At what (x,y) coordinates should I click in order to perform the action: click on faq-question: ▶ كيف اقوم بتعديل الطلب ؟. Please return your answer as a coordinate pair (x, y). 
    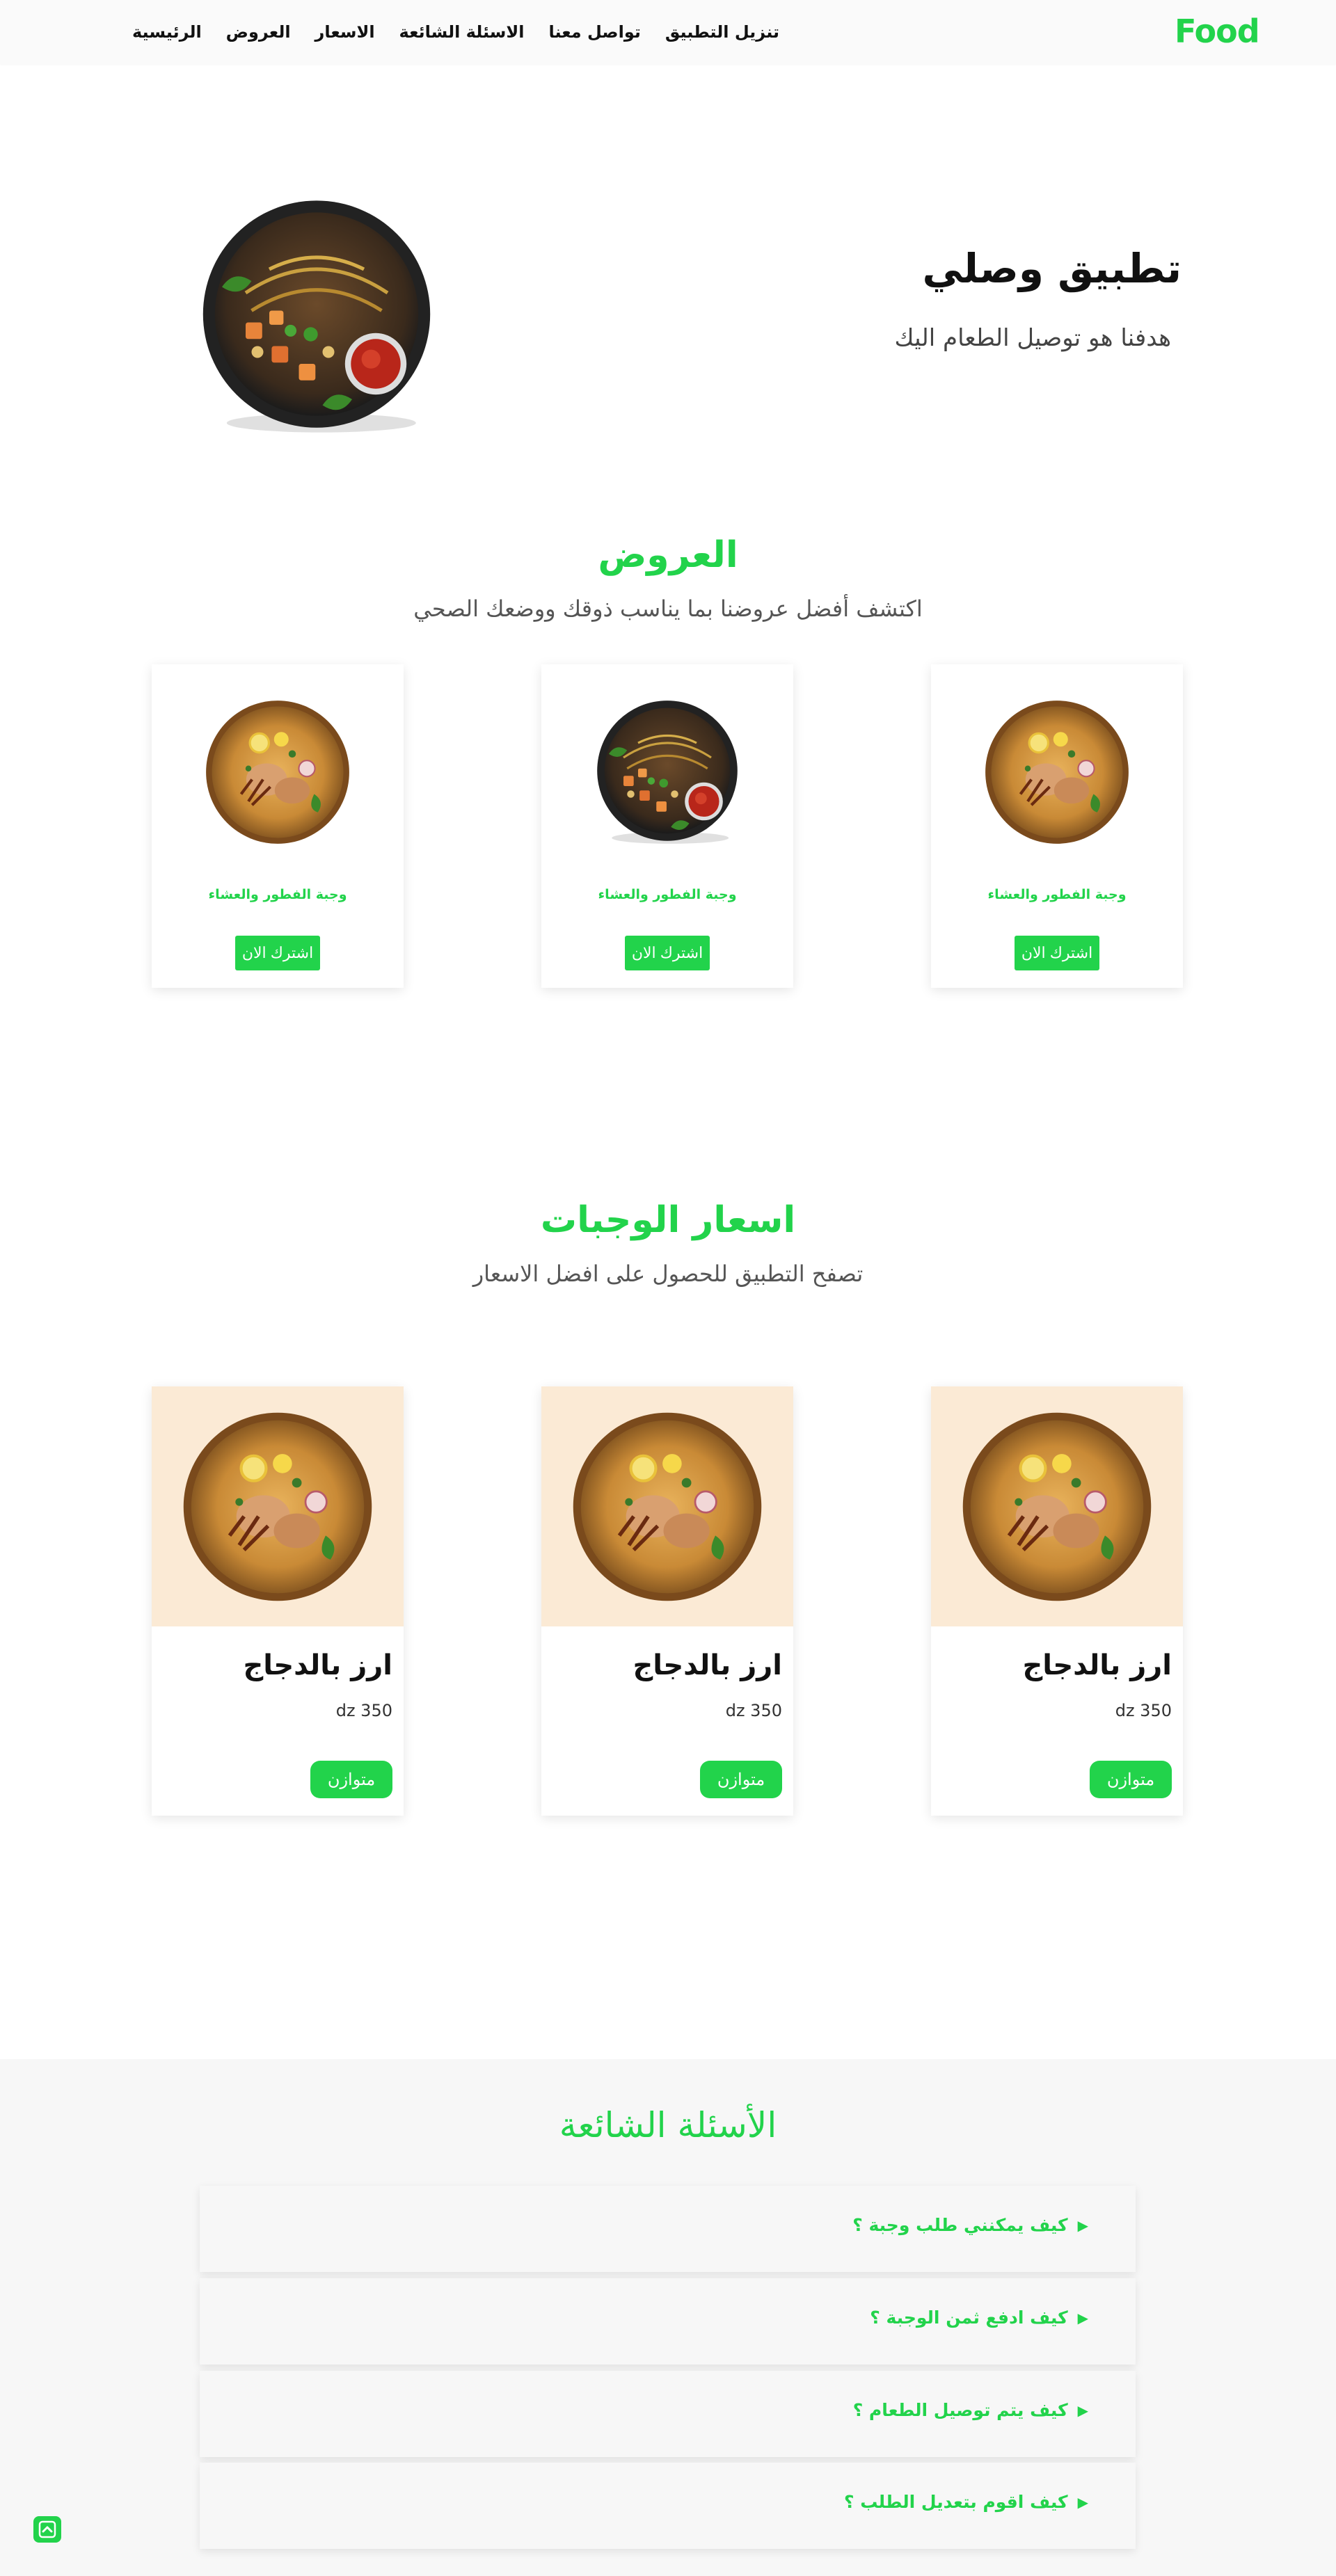
    Looking at the image, I should click on (966, 2502).